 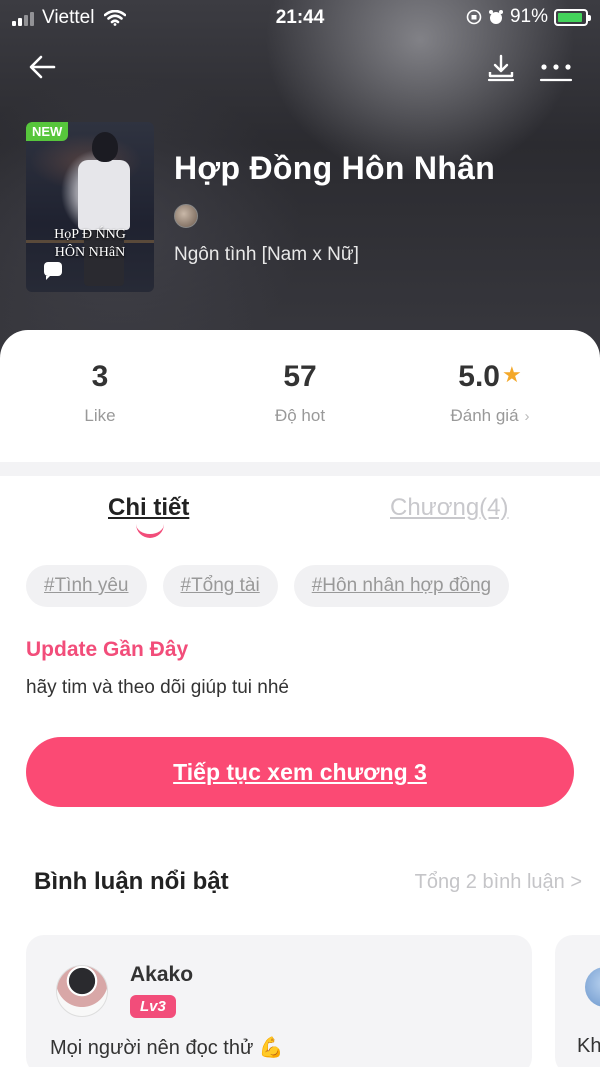 What do you see at coordinates (153, 1006) in the screenshot?
I see `level-badge: Lv3` at bounding box center [153, 1006].